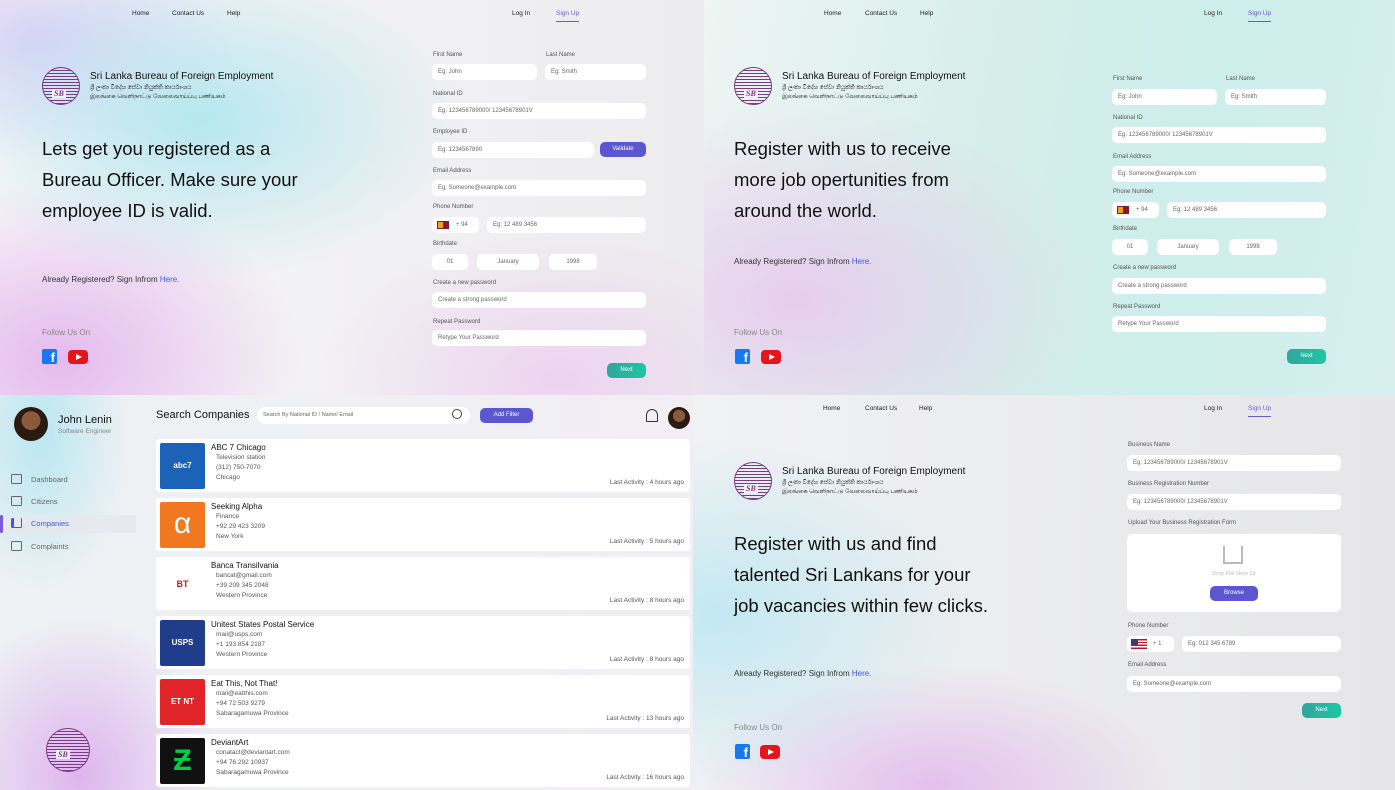 Image resolution: width=1395 pixels, height=790 pixels. What do you see at coordinates (16, 546) in the screenshot?
I see `complaint-icon` at bounding box center [16, 546].